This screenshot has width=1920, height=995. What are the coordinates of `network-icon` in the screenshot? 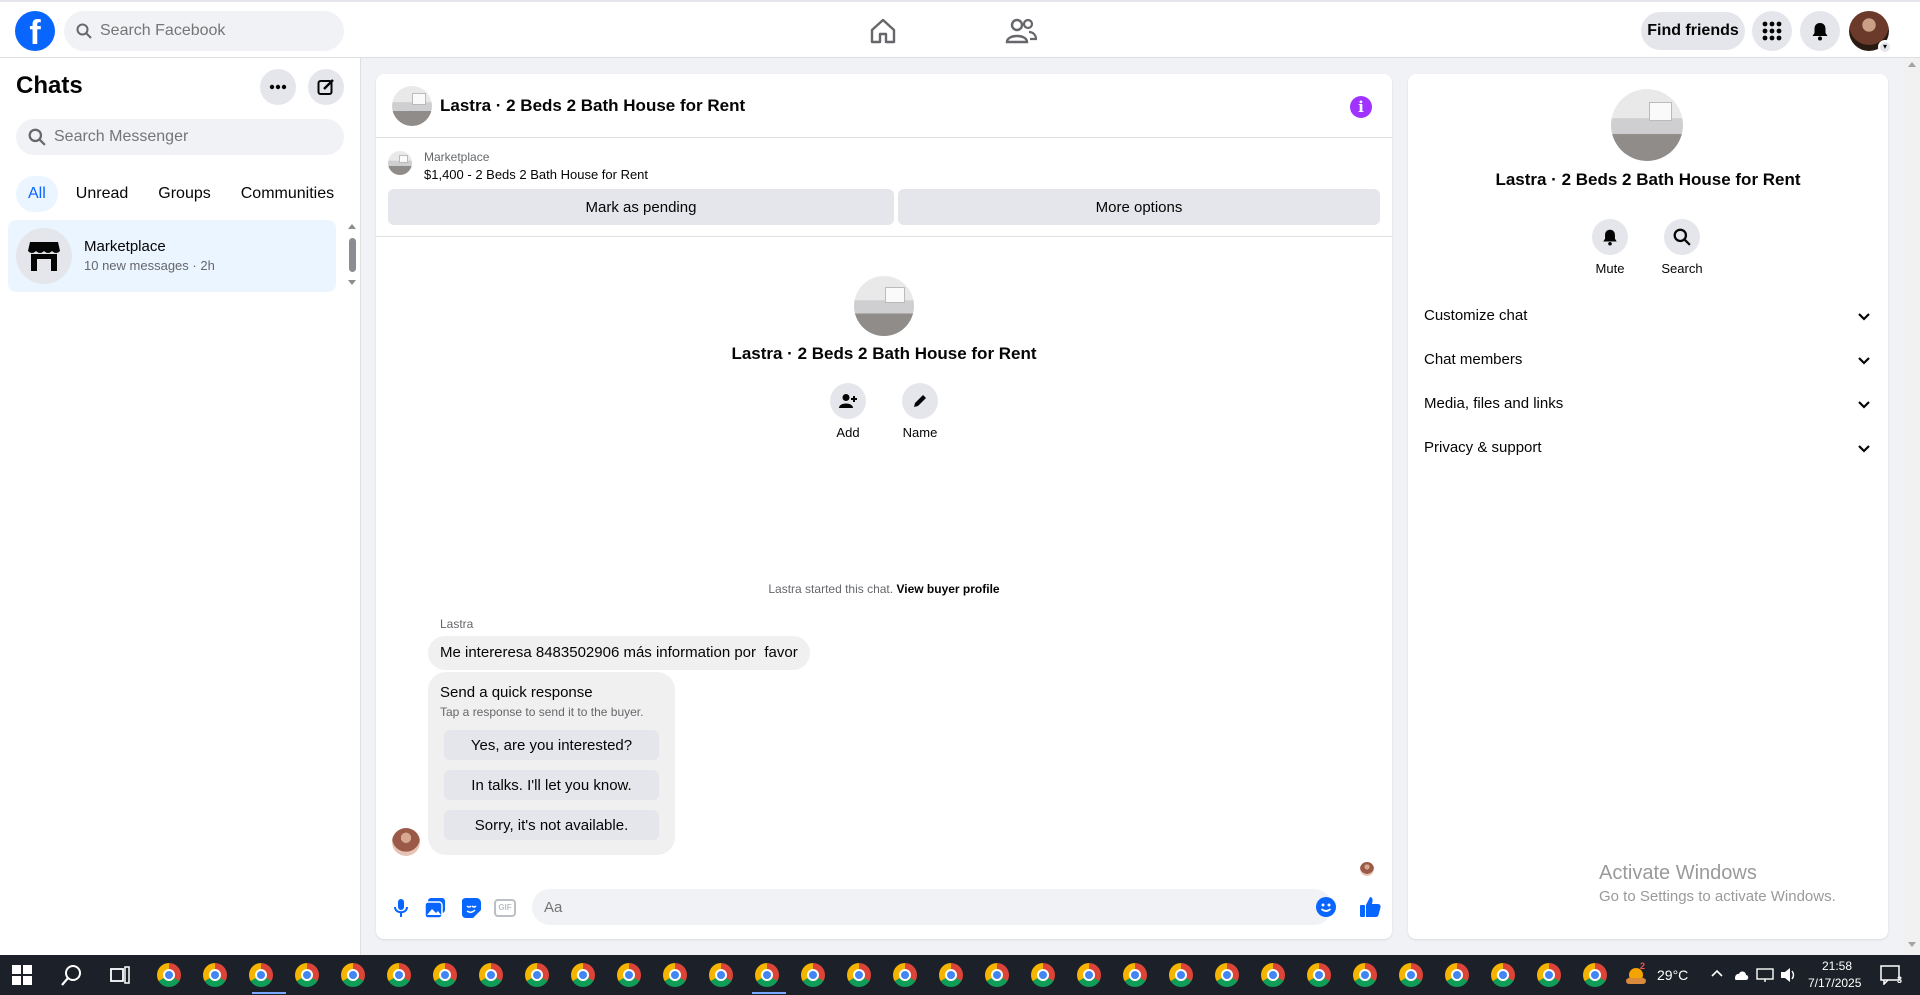 It's located at (1765, 975).